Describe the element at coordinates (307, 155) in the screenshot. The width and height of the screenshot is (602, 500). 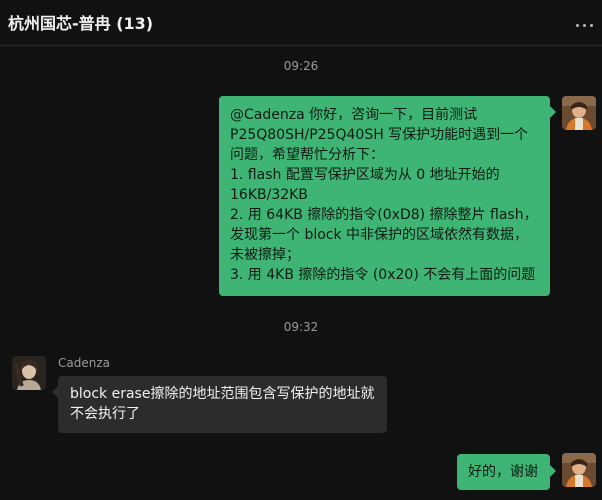
I see `message-line: 问题，希望帮忙分析下：` at that location.